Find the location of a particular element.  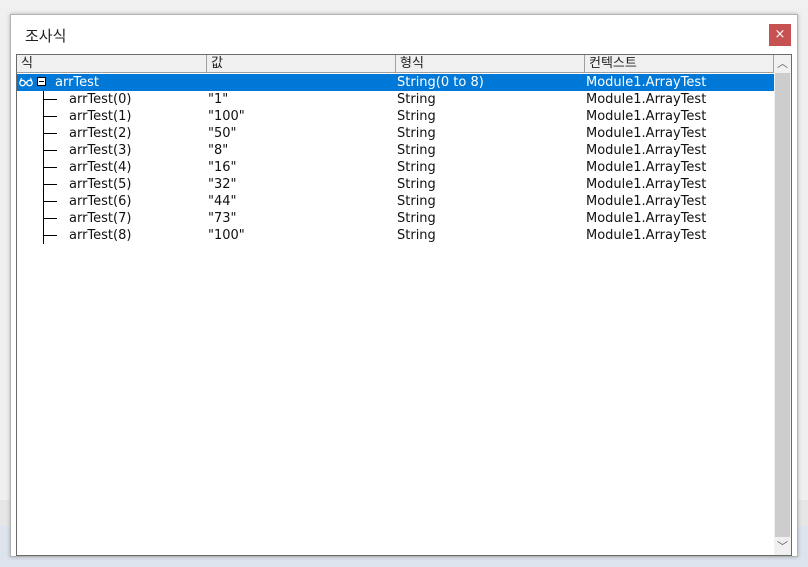

expression-cell: arrTest(6) is located at coordinates (100, 201).